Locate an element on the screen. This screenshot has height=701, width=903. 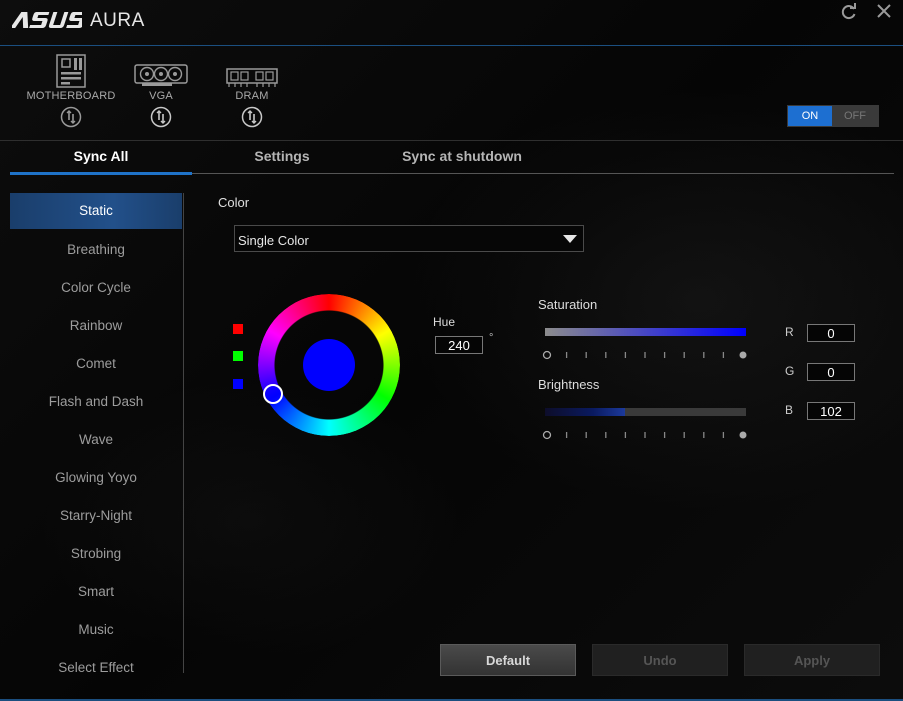
effect-music: Music is located at coordinates (96, 630).